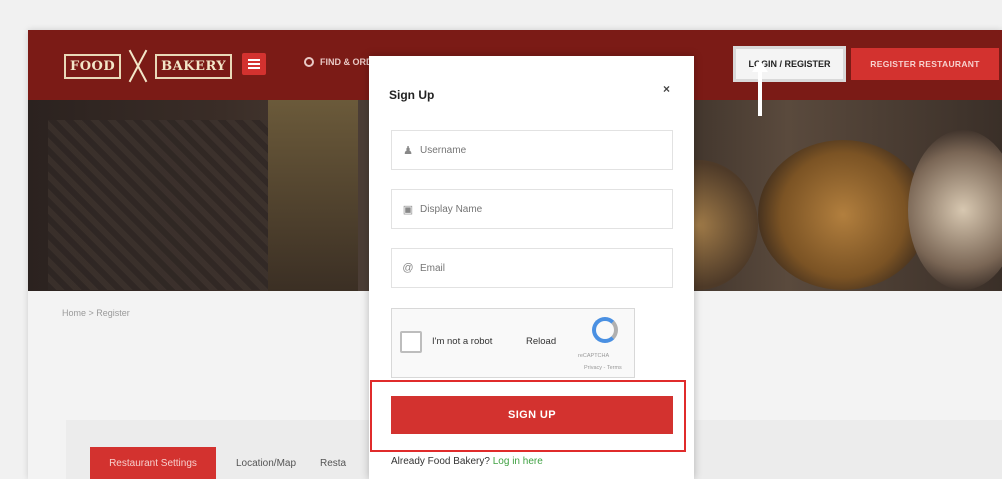  Describe the element at coordinates (789, 64) in the screenshot. I see `login-register-button: LOGIN / REGISTER` at that location.